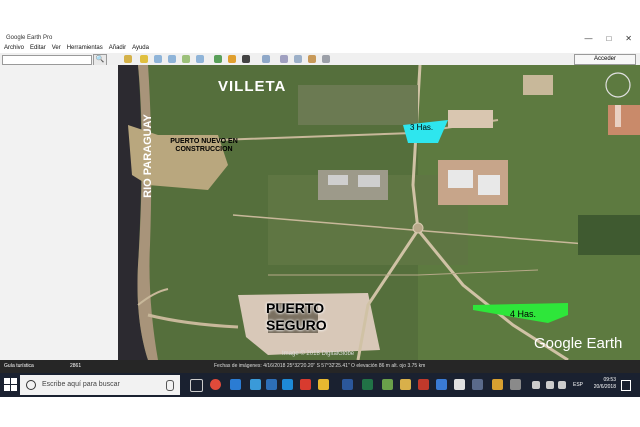  I want to click on volume-icon, so click(562, 385).